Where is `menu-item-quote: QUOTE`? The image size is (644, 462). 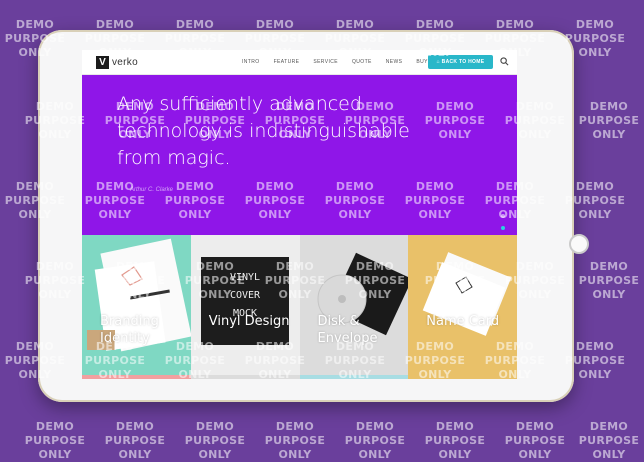 menu-item-quote: QUOTE is located at coordinates (362, 62).